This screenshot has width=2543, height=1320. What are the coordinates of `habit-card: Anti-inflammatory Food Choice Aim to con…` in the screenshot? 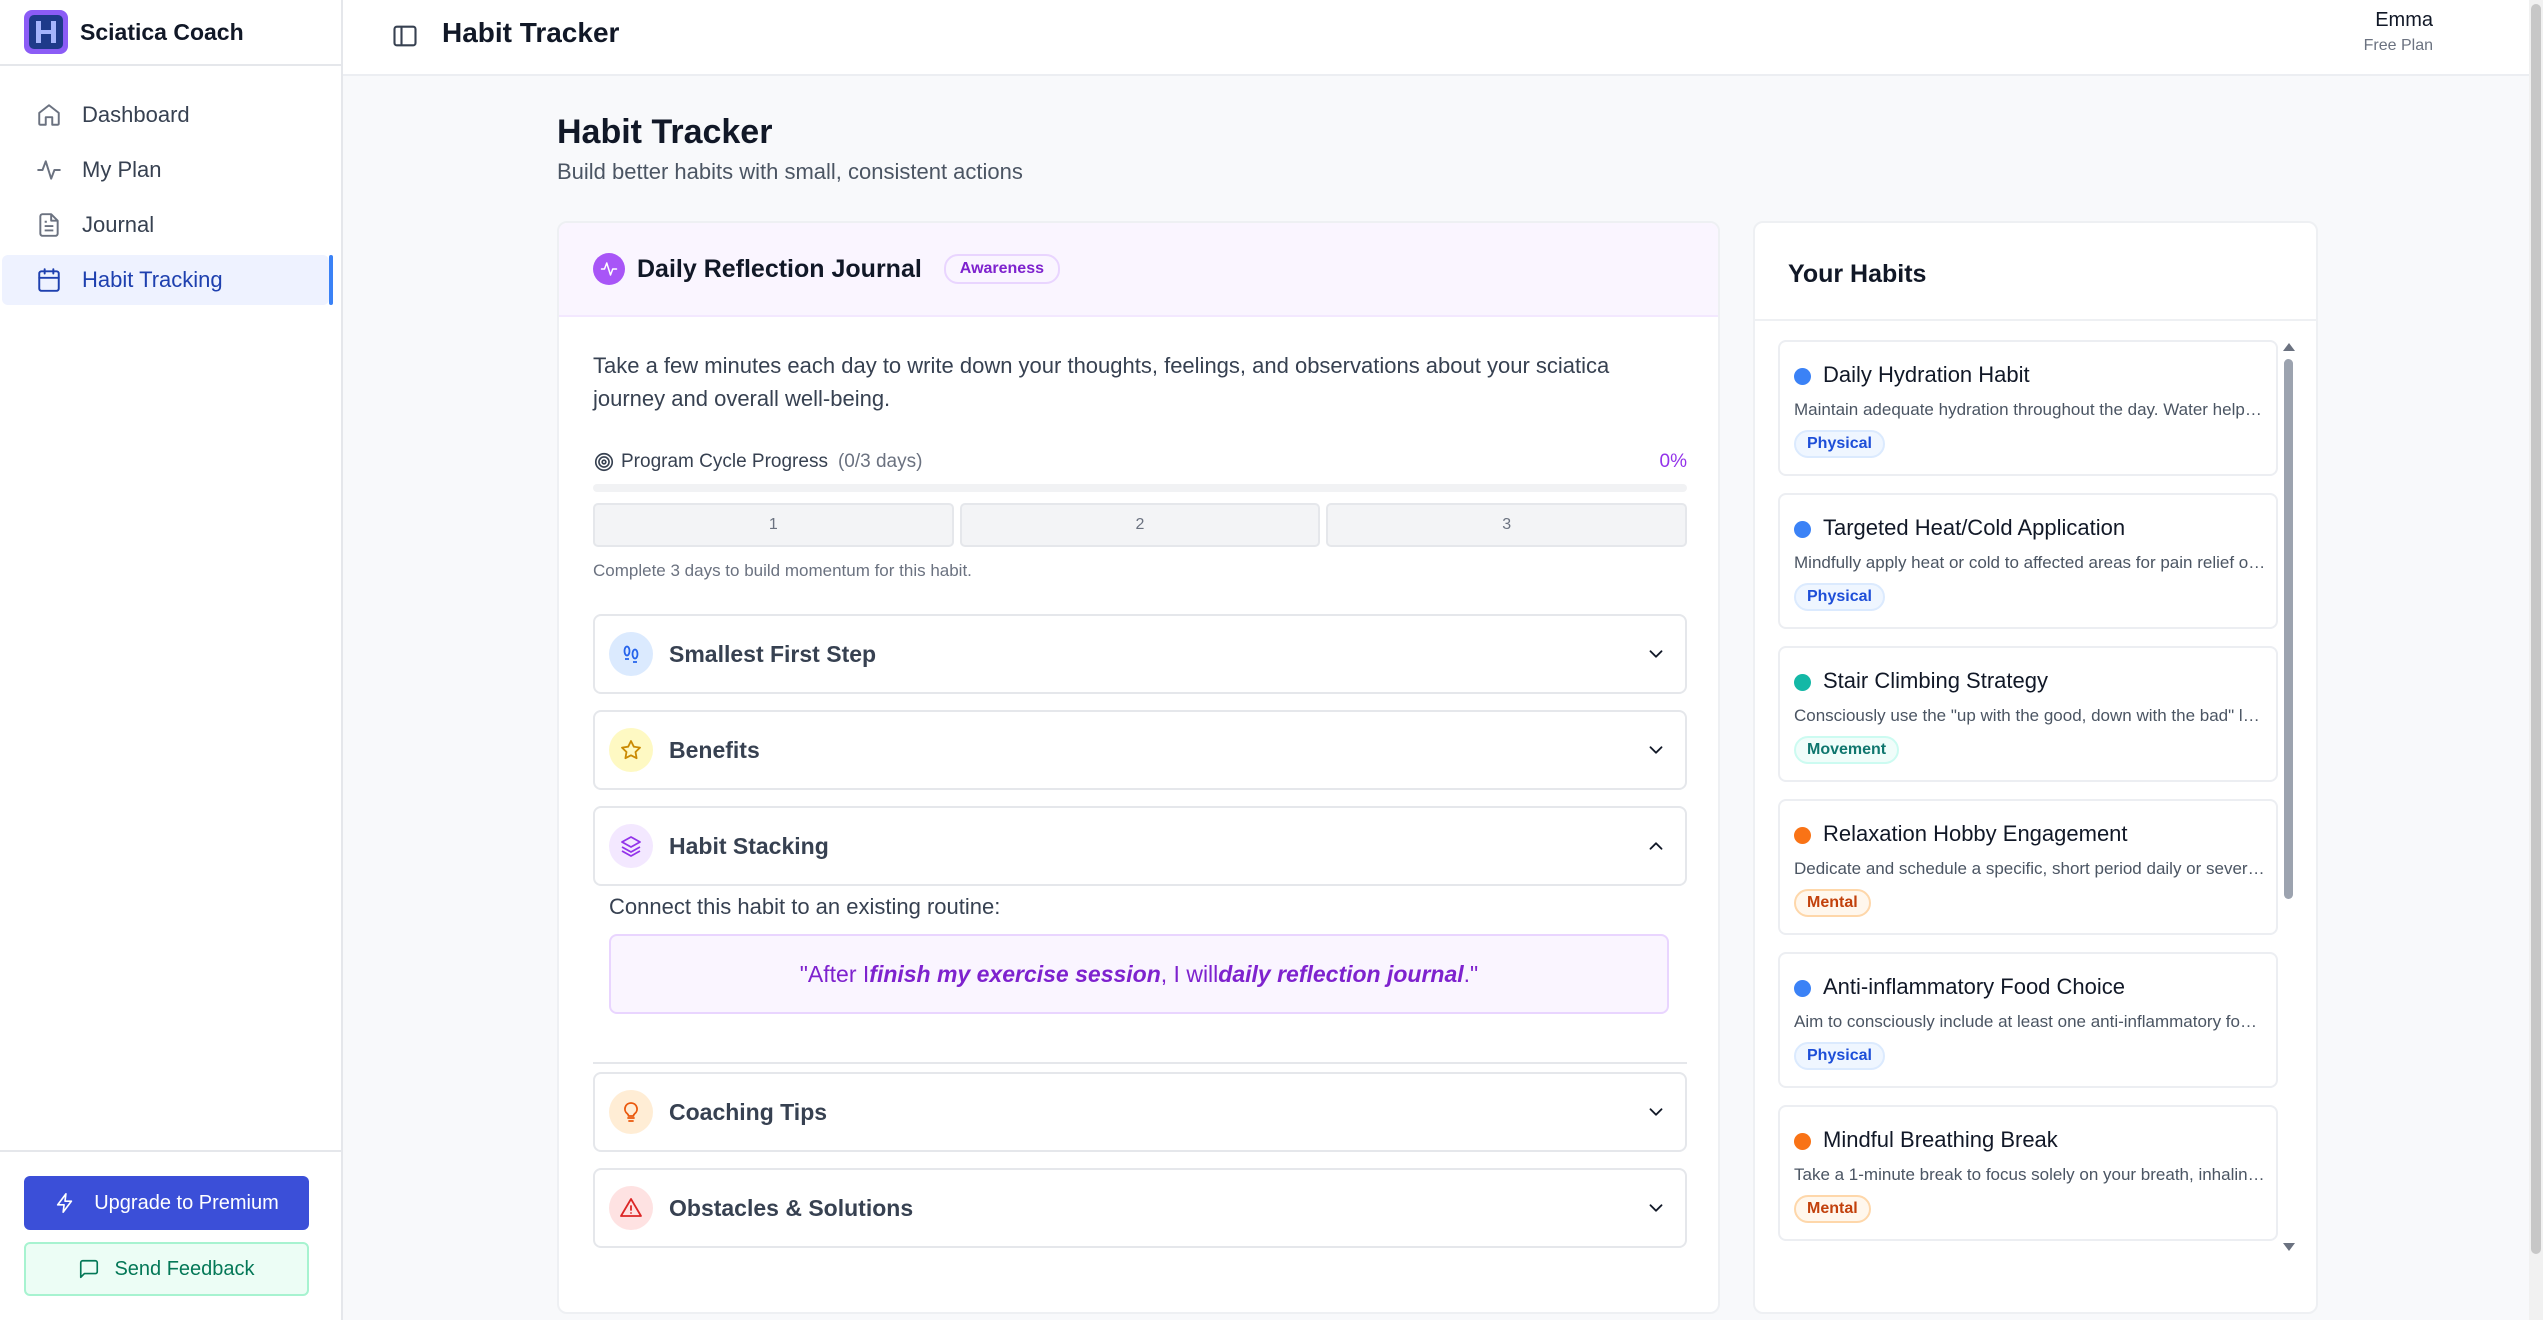 It's located at (2028, 1020).